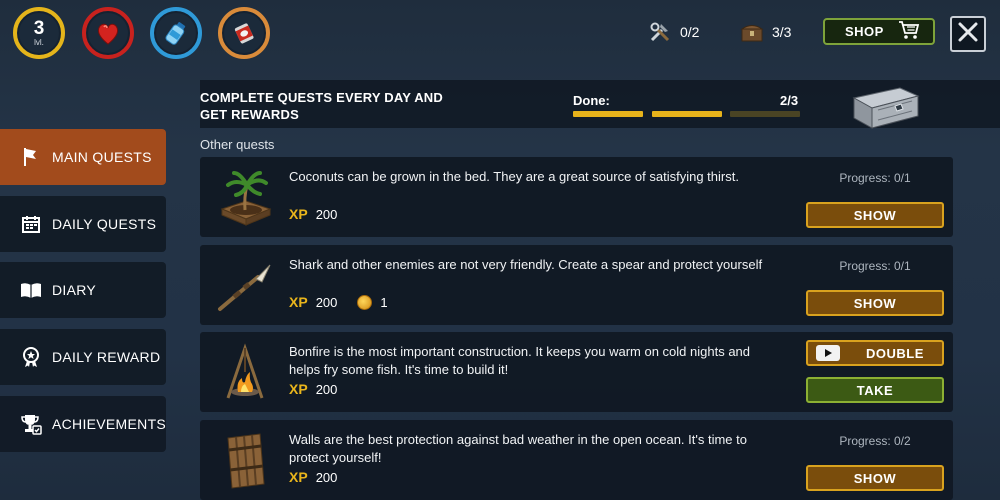 This screenshot has height=500, width=1000. I want to click on sidebar-item-diary: DIARY, so click(83, 290).